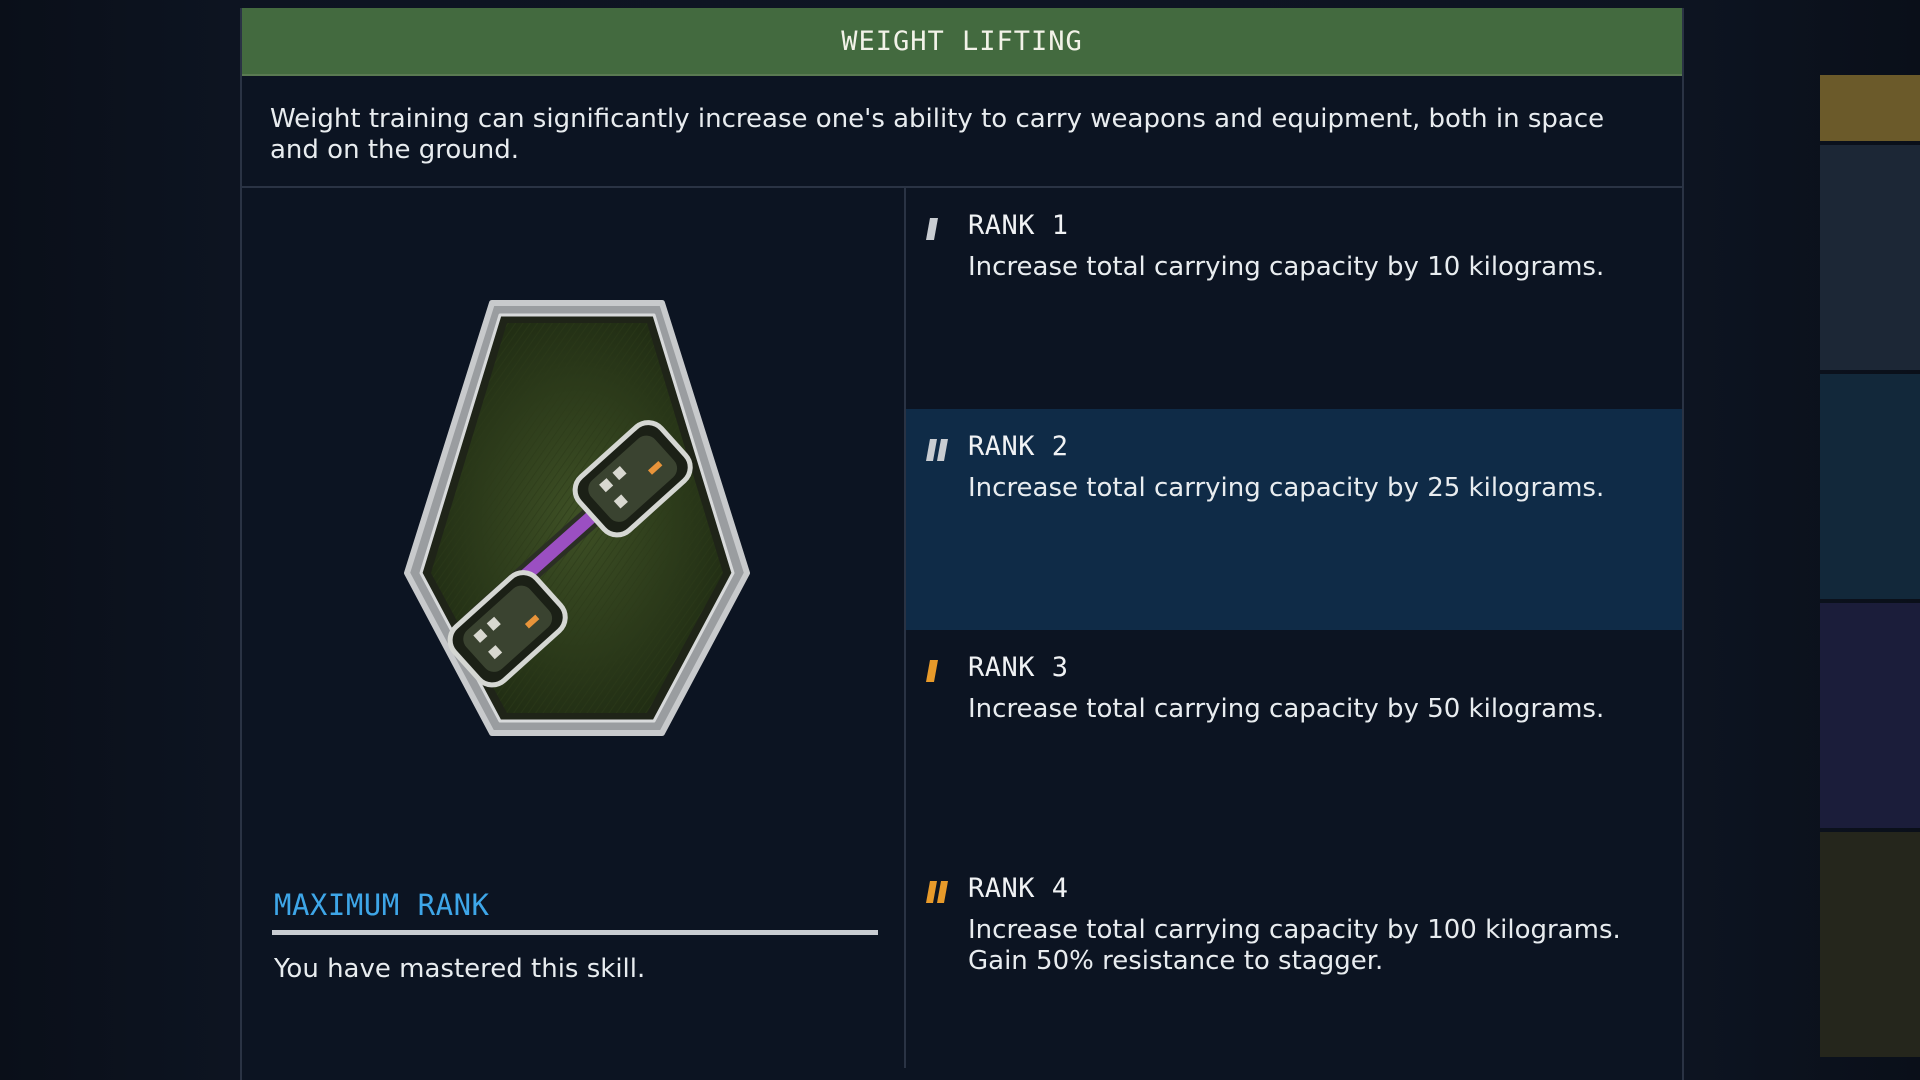 The width and height of the screenshot is (1920, 1080). I want to click on rank-2-marker-icon, so click(937, 450).